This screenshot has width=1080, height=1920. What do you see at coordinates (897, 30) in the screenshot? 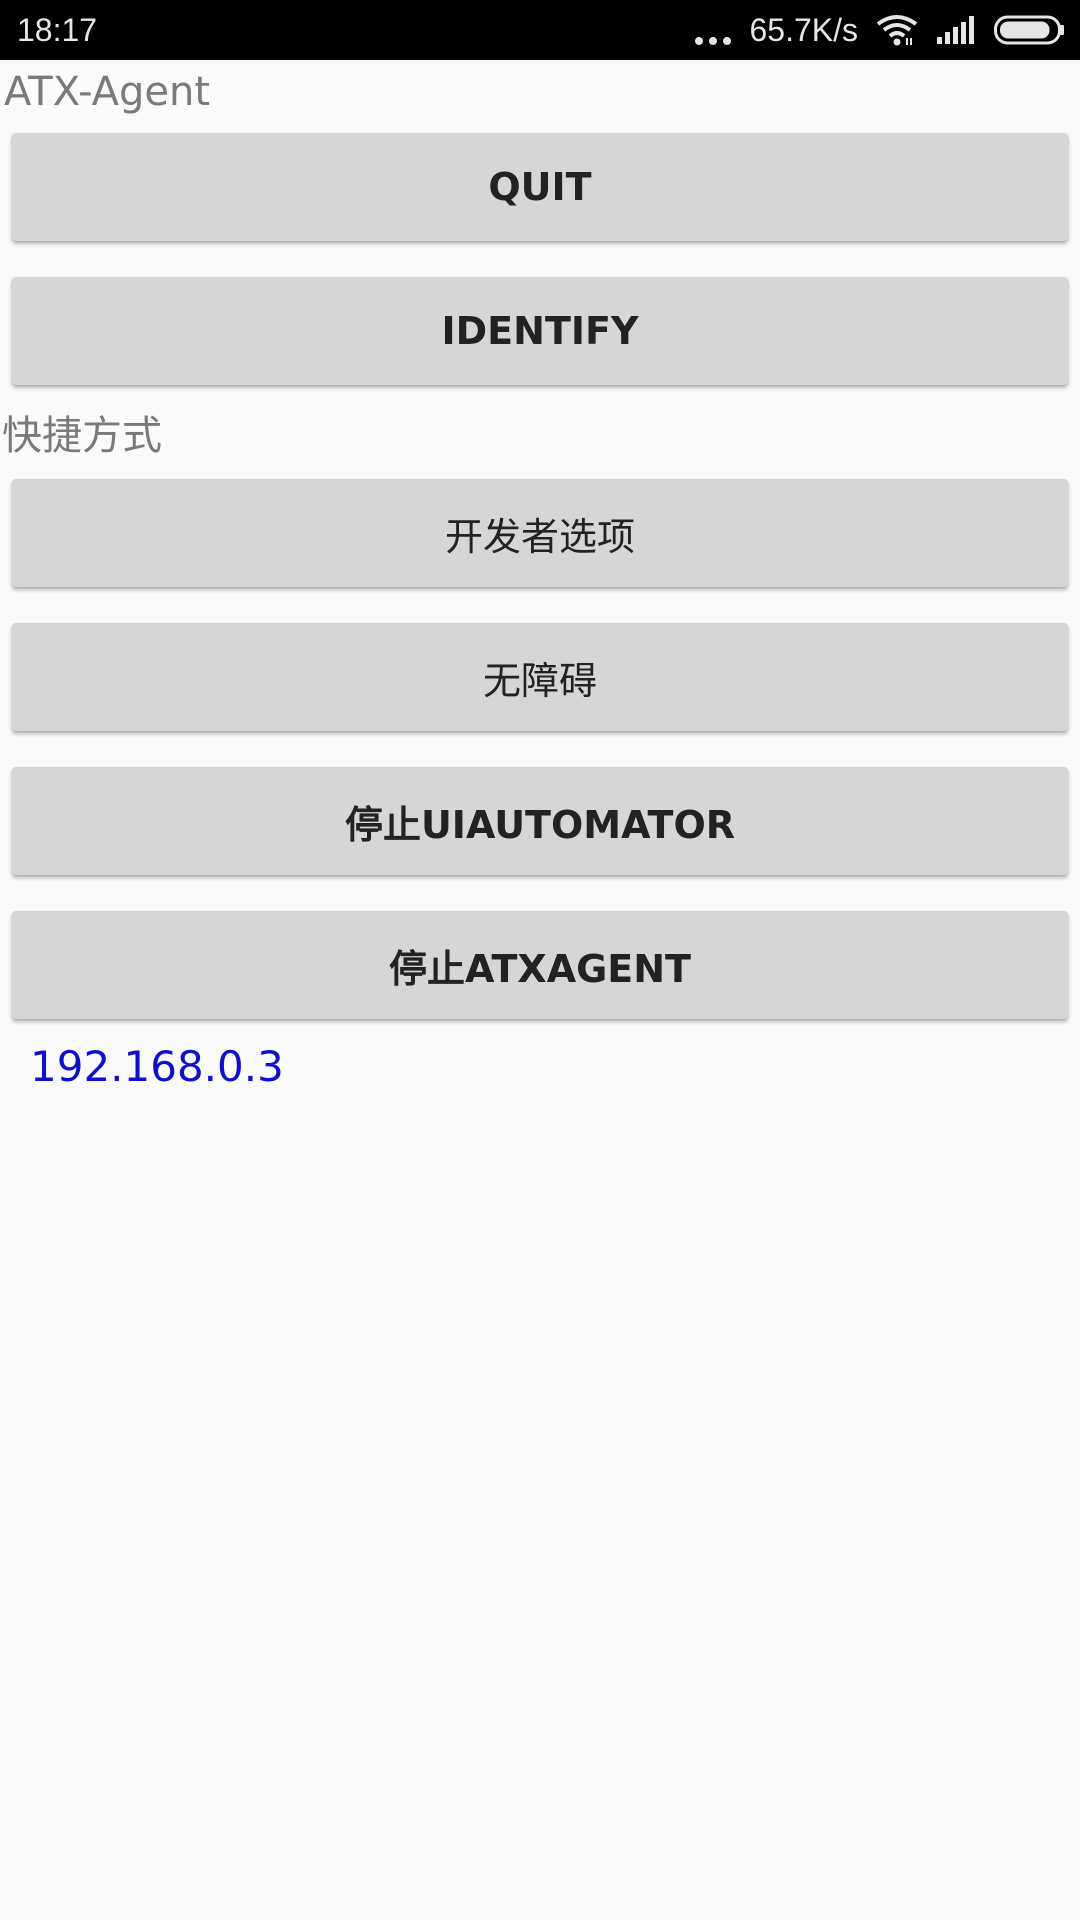
I see `wifi-icon` at bounding box center [897, 30].